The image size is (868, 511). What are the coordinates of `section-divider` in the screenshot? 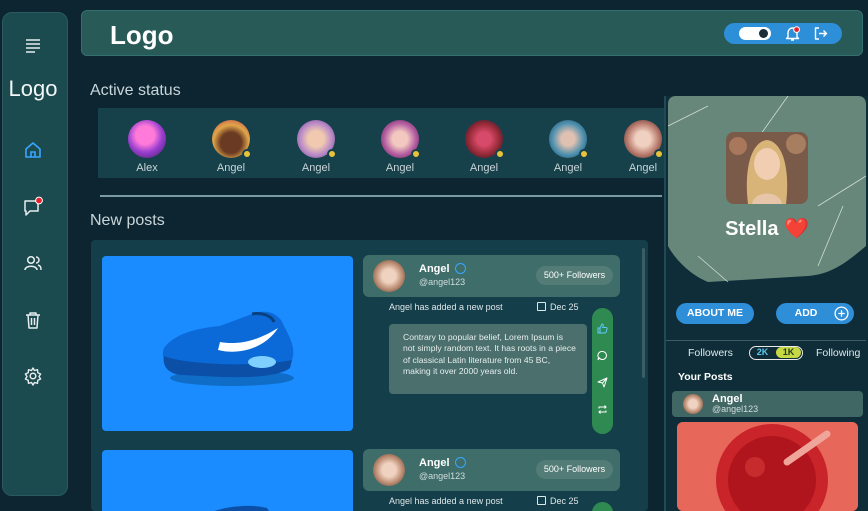 It's located at (381, 196).